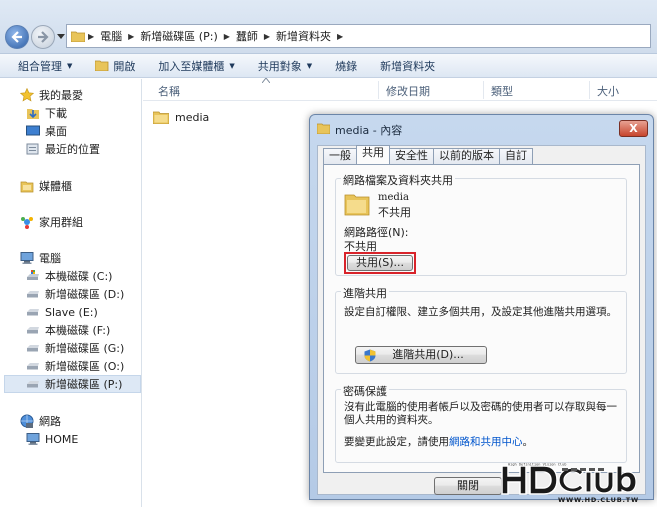 The width and height of the screenshot is (657, 507). I want to click on arrow-left-icon, so click(16, 37).